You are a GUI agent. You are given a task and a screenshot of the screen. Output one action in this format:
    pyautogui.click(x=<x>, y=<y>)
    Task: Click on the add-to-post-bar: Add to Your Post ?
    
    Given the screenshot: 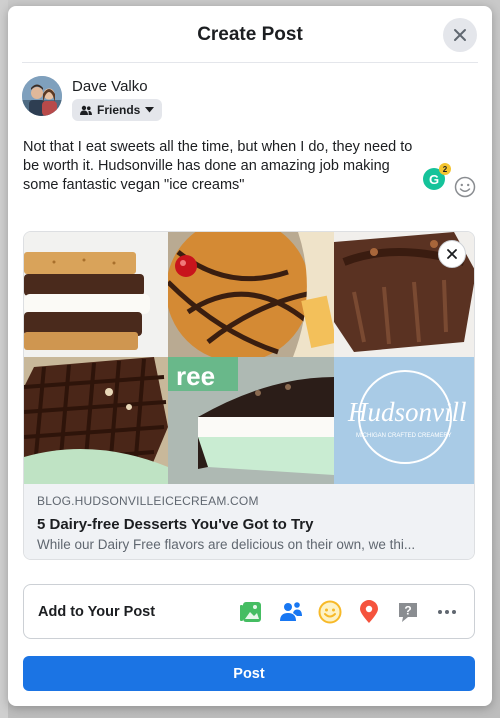 What is the action you would take?
    pyautogui.click(x=249, y=611)
    